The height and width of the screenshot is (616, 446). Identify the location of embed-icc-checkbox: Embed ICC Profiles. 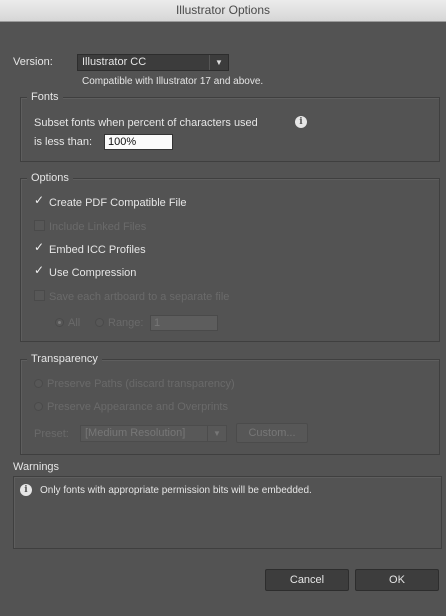
(90, 248).